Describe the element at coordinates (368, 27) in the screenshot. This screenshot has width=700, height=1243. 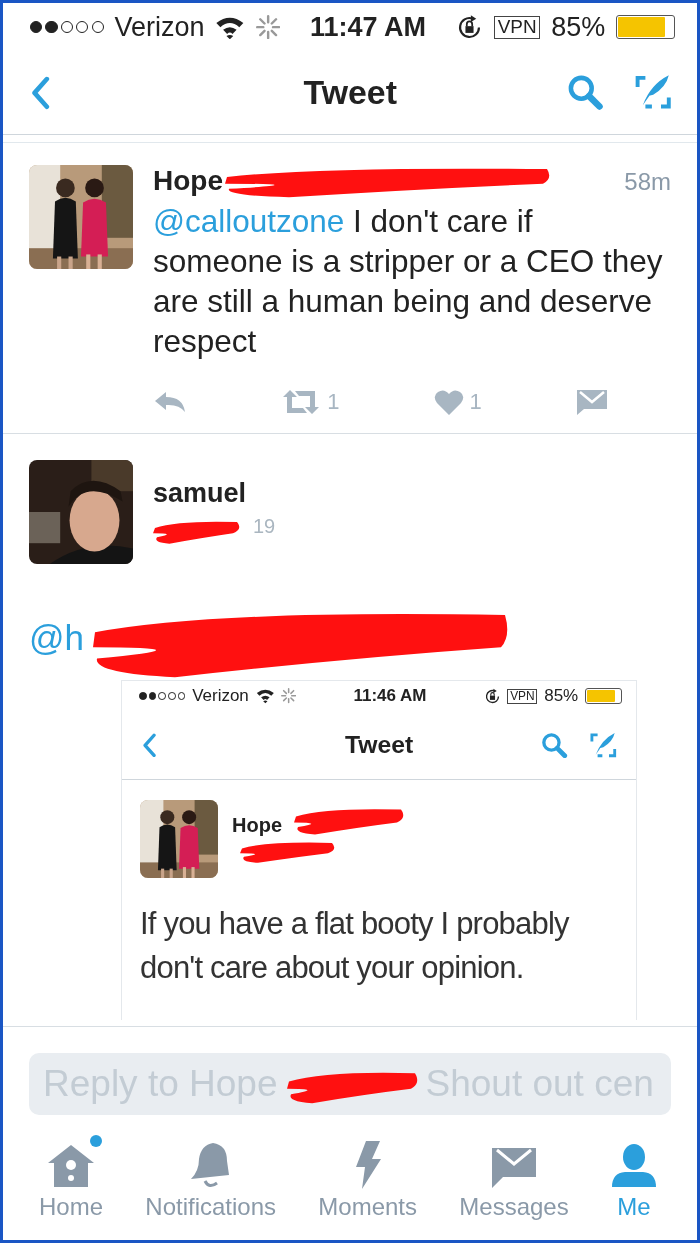
I see `clock-time: 11:47 AM` at that location.